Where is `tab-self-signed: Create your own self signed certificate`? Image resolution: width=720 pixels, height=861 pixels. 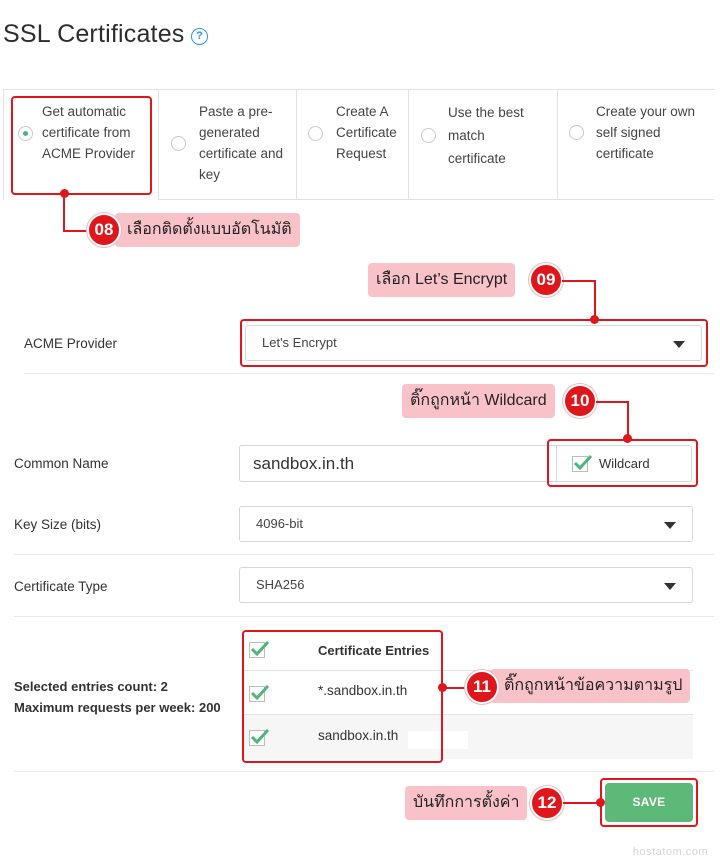
tab-self-signed: Create your own self signed certificate is located at coordinates (635, 145).